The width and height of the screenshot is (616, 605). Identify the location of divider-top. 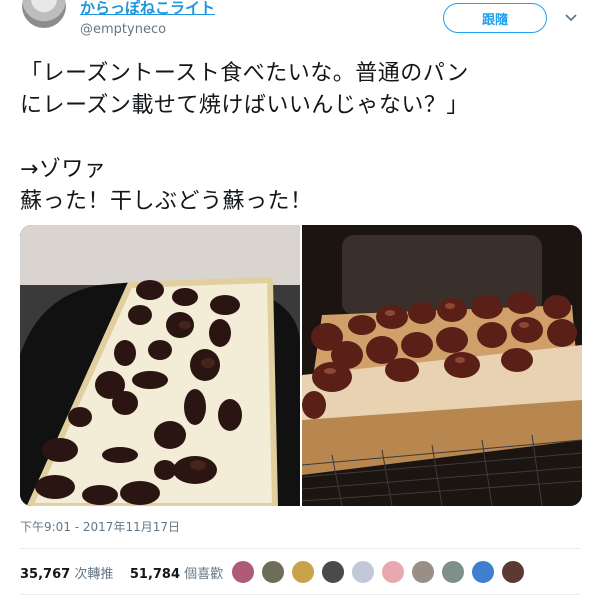
(300, 548).